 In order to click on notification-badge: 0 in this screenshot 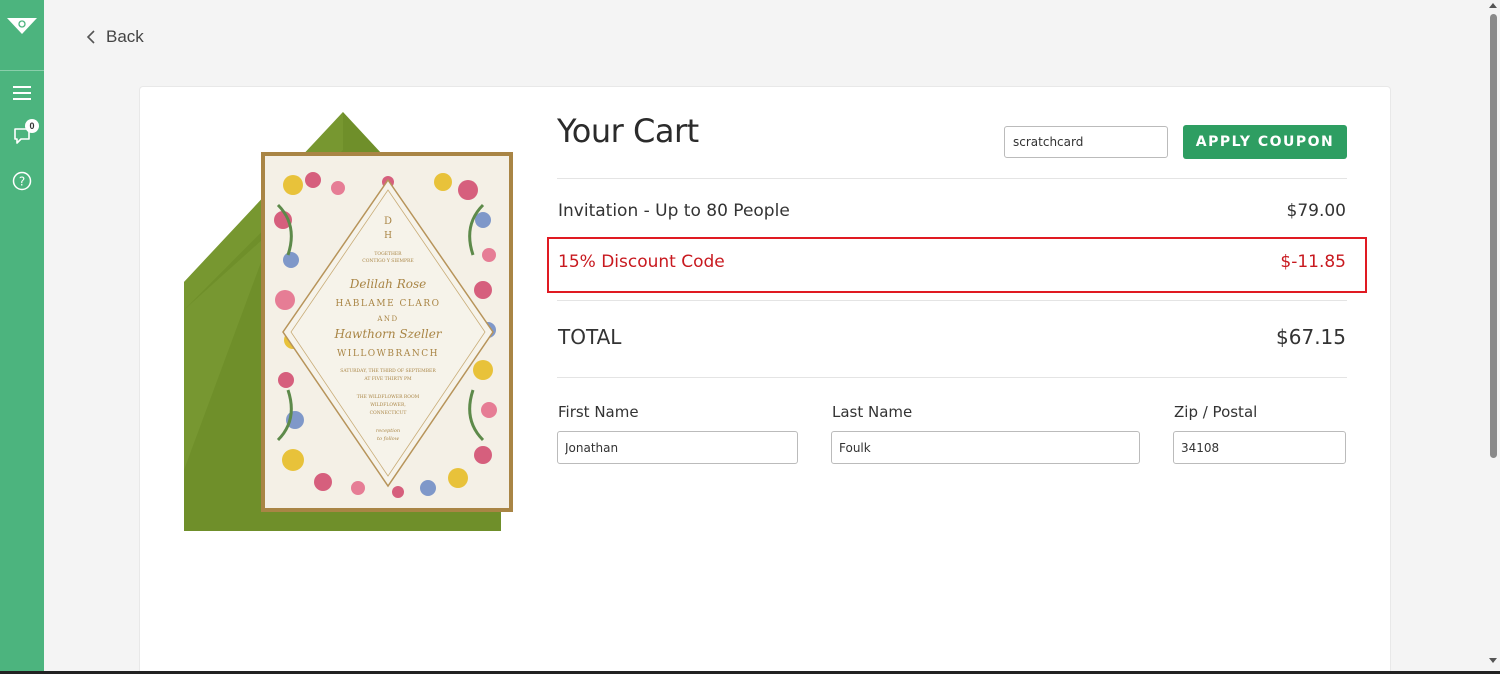, I will do `click(32, 126)`.